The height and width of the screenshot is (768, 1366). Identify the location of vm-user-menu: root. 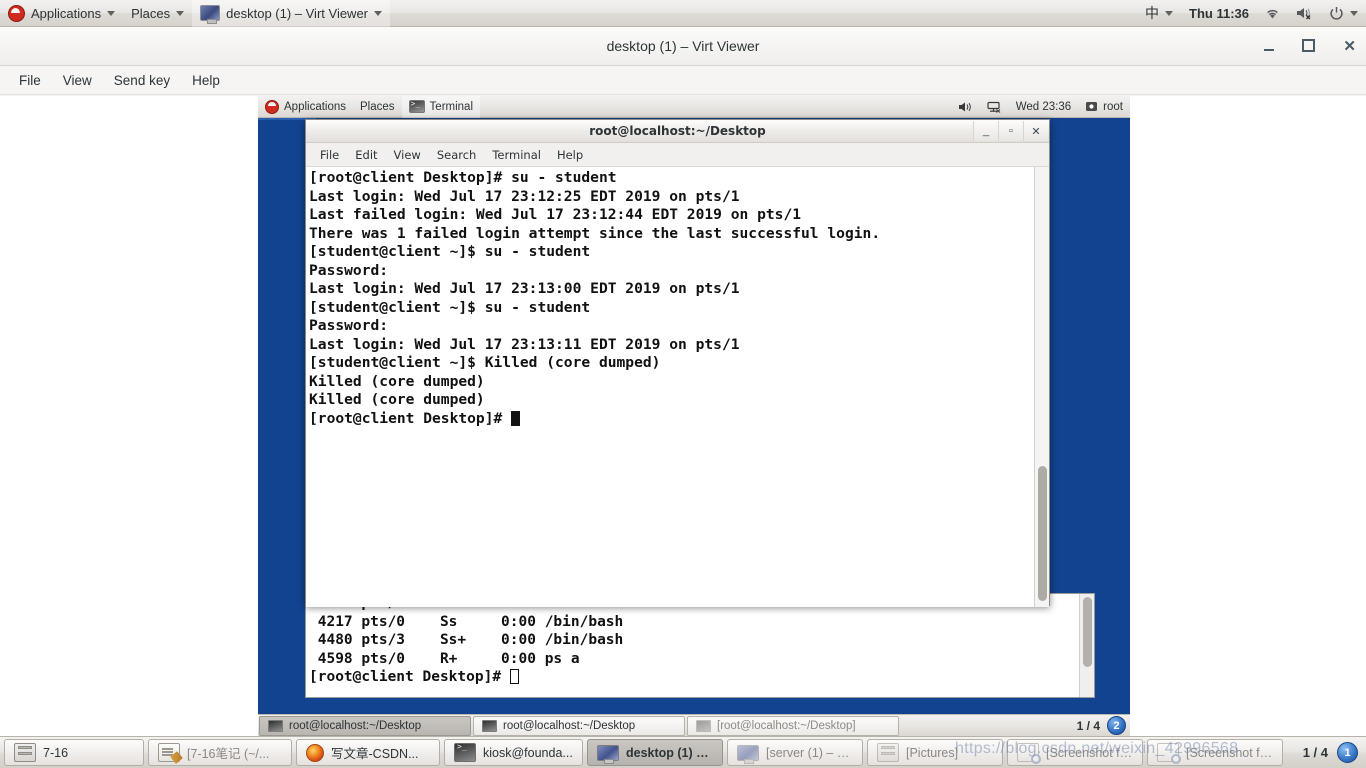
(1104, 107).